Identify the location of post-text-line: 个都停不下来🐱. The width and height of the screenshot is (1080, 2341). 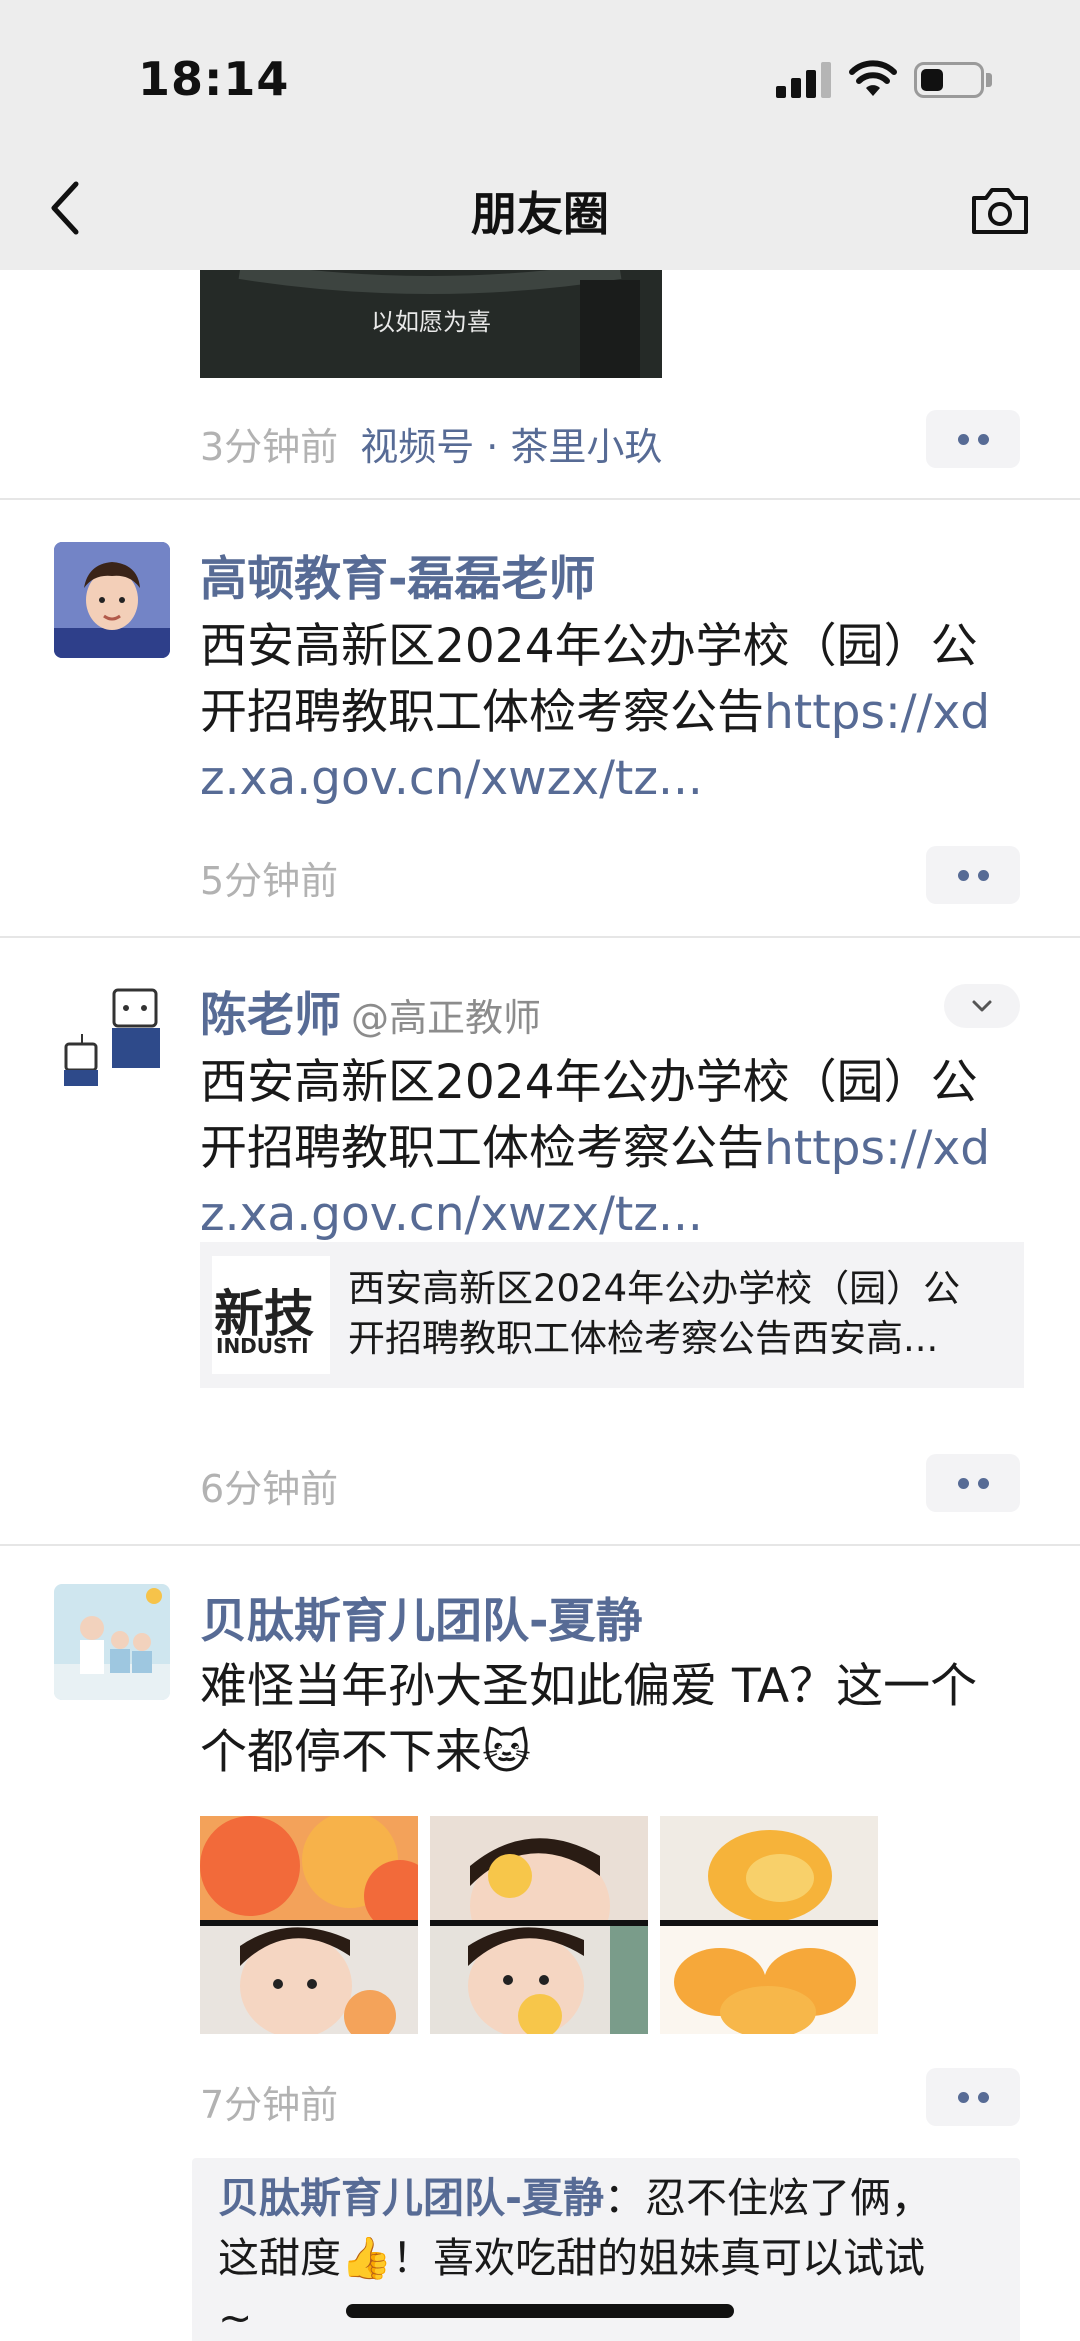
(365, 1752).